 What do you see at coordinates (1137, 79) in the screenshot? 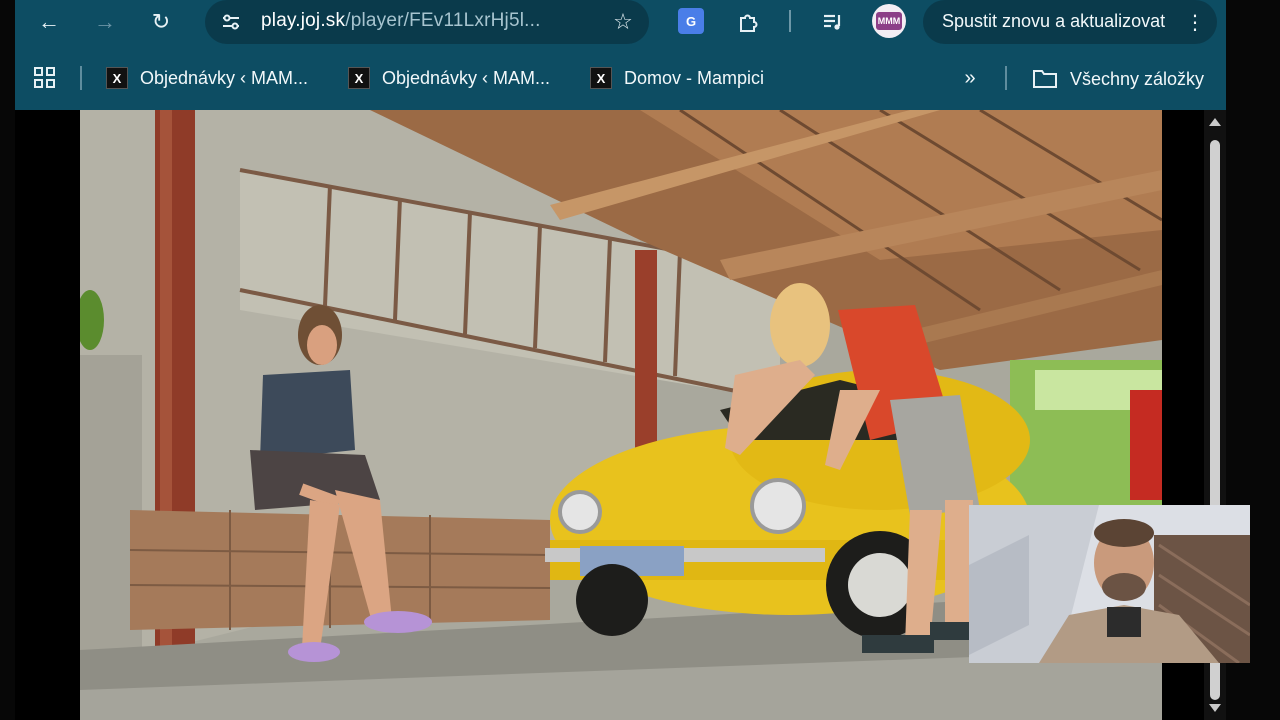
I see `all-bookmarks-label: Všechny záložky` at bounding box center [1137, 79].